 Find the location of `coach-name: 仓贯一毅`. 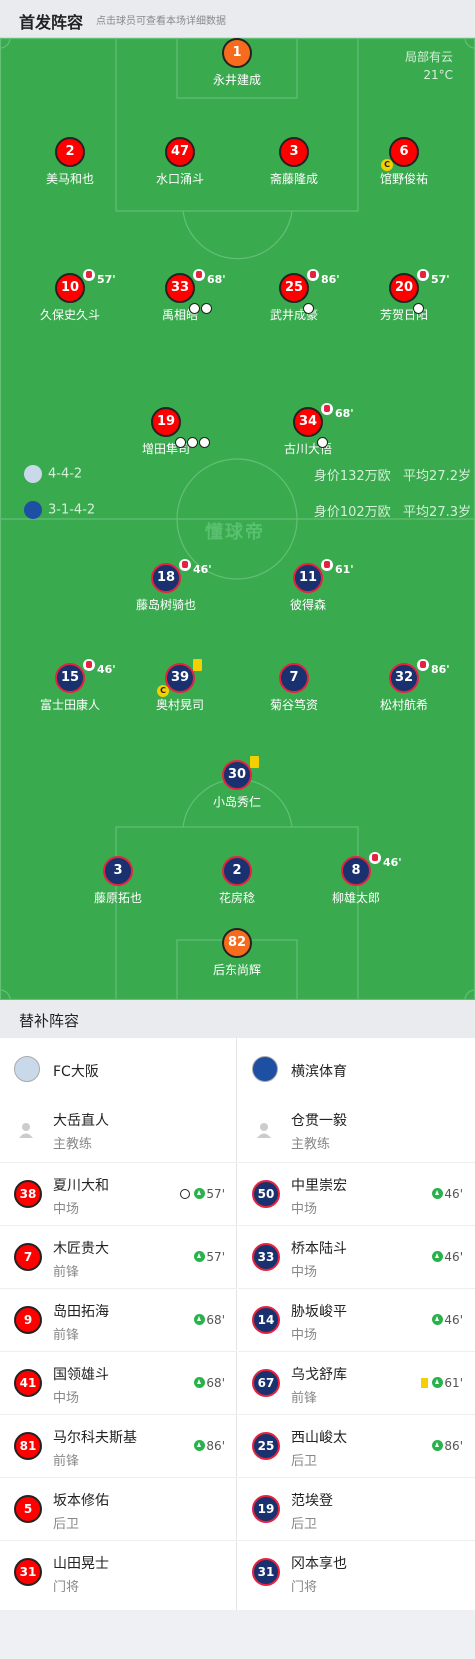

coach-name: 仓贯一毅 is located at coordinates (319, 1121).